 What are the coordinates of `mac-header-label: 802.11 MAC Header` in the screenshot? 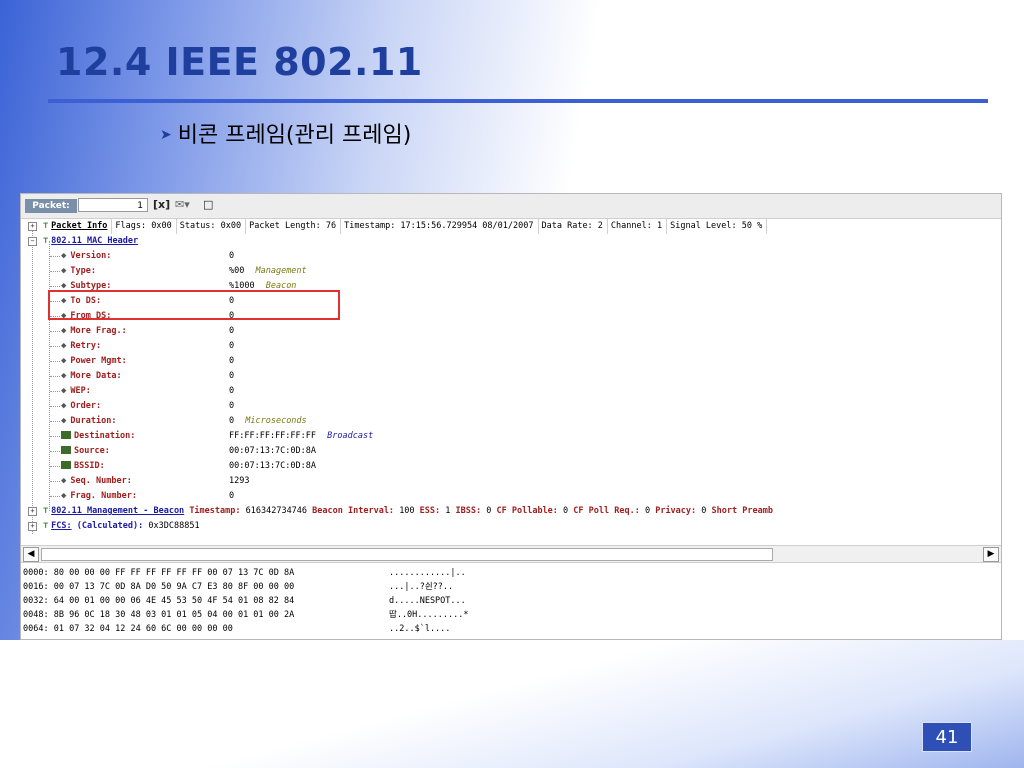 It's located at (95, 241).